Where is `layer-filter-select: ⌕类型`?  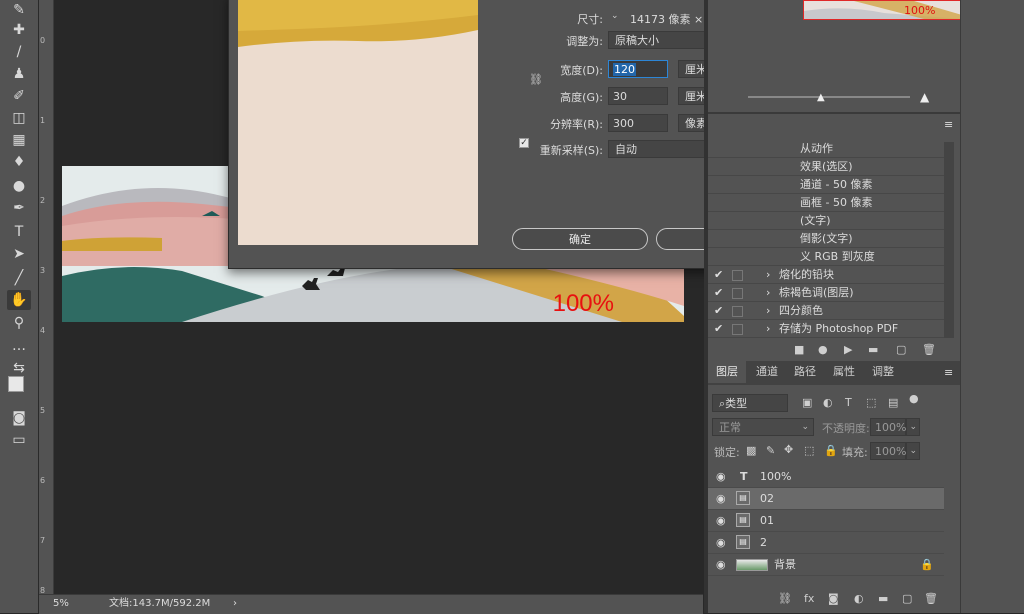 layer-filter-select: ⌕类型 is located at coordinates (750, 403).